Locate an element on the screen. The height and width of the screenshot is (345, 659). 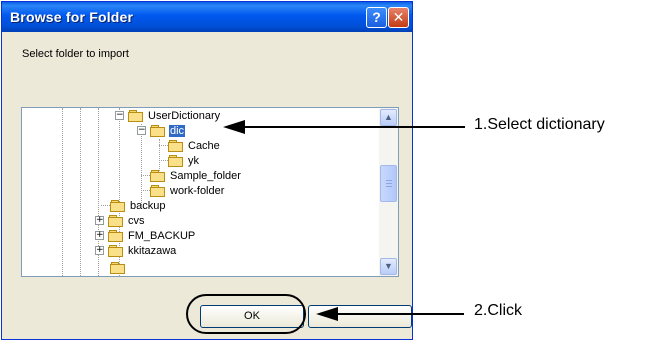
tree-item-label: work-folder is located at coordinates (197, 190).